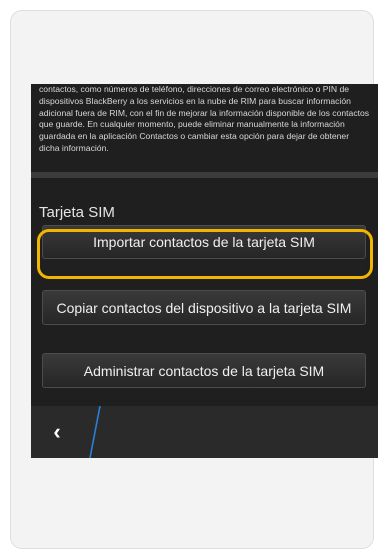 This screenshot has width=384, height=559. What do you see at coordinates (77, 212) in the screenshot?
I see `section-title: Tarjeta SIM` at bounding box center [77, 212].